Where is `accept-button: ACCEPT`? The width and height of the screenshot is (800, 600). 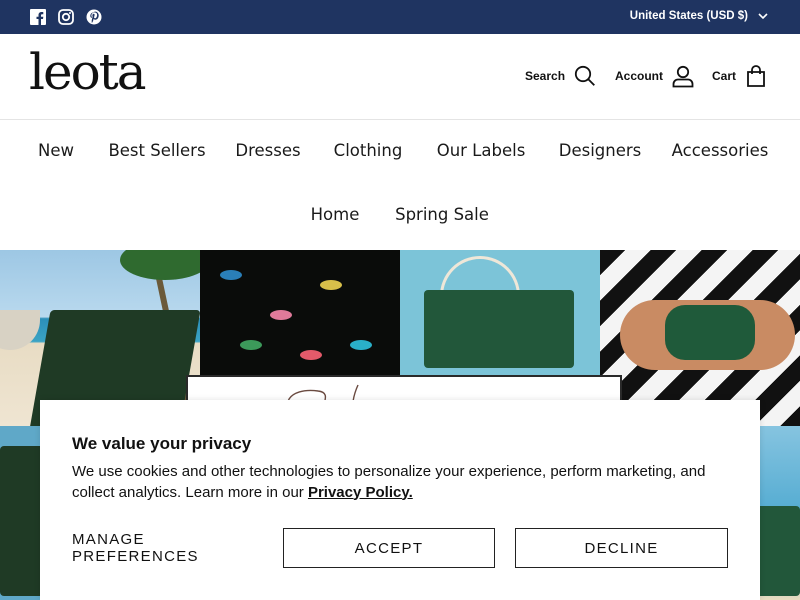 accept-button: ACCEPT is located at coordinates (389, 548).